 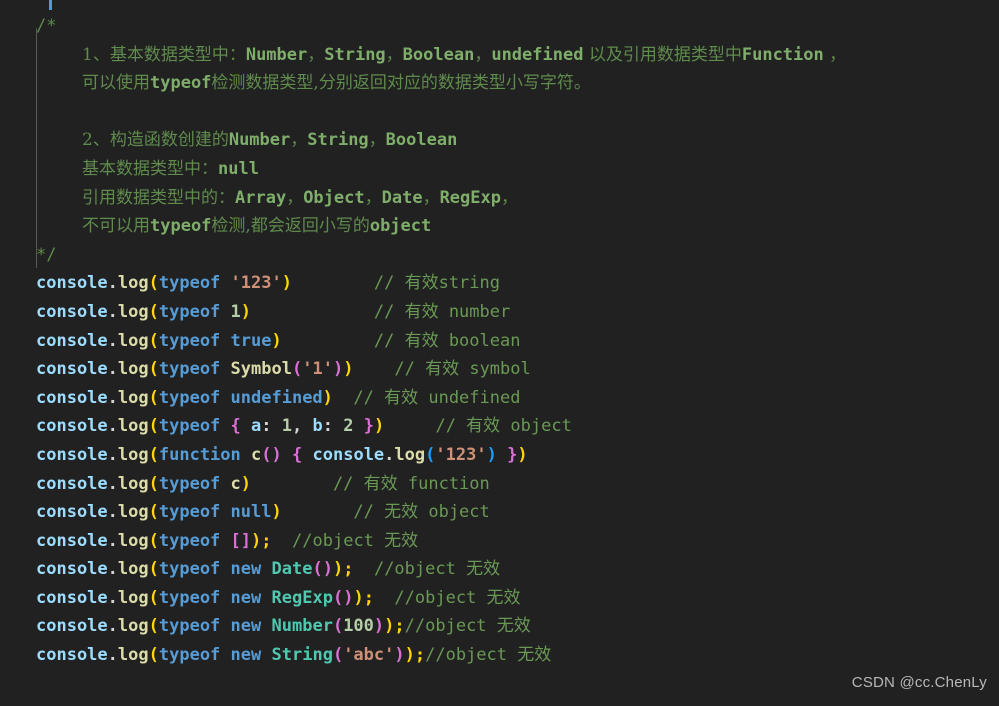 I want to click on code-token: {, so click(x=297, y=454).